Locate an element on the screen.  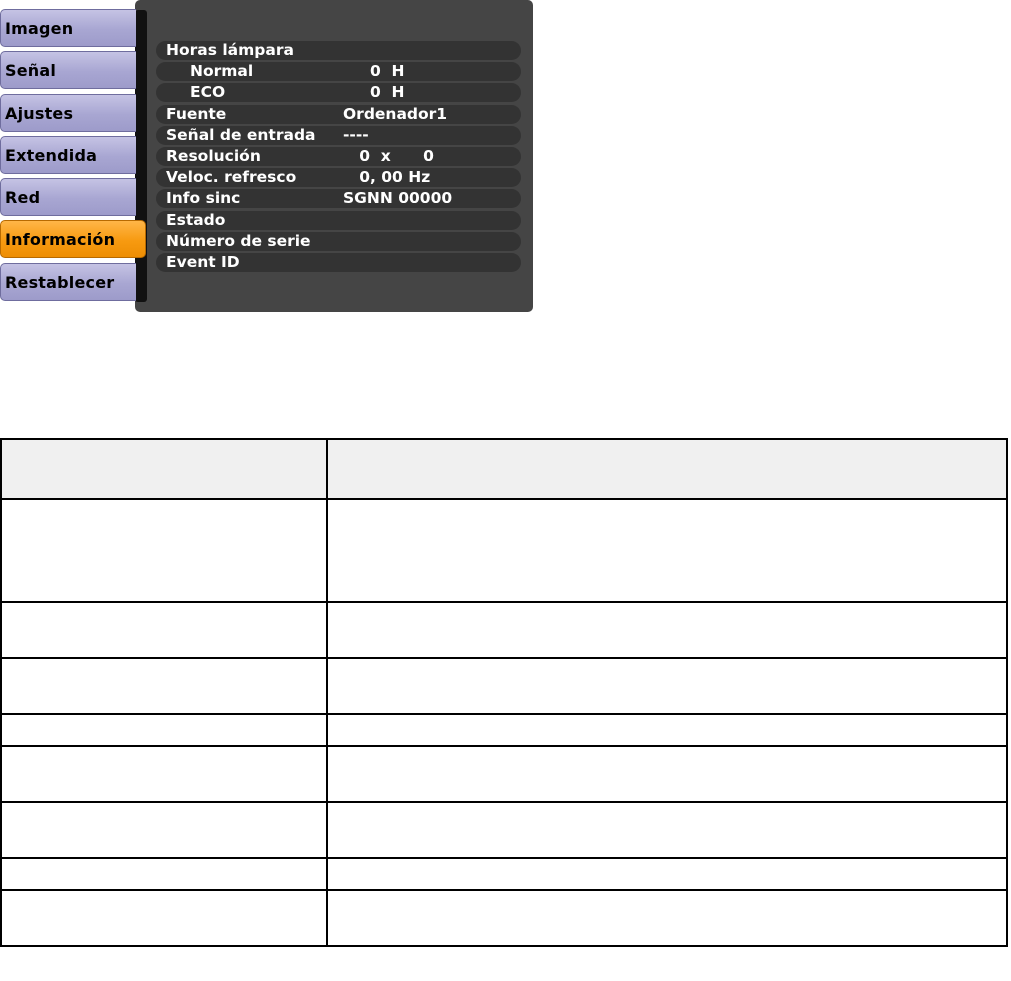
row-label: Horas lámpara is located at coordinates (230, 50).